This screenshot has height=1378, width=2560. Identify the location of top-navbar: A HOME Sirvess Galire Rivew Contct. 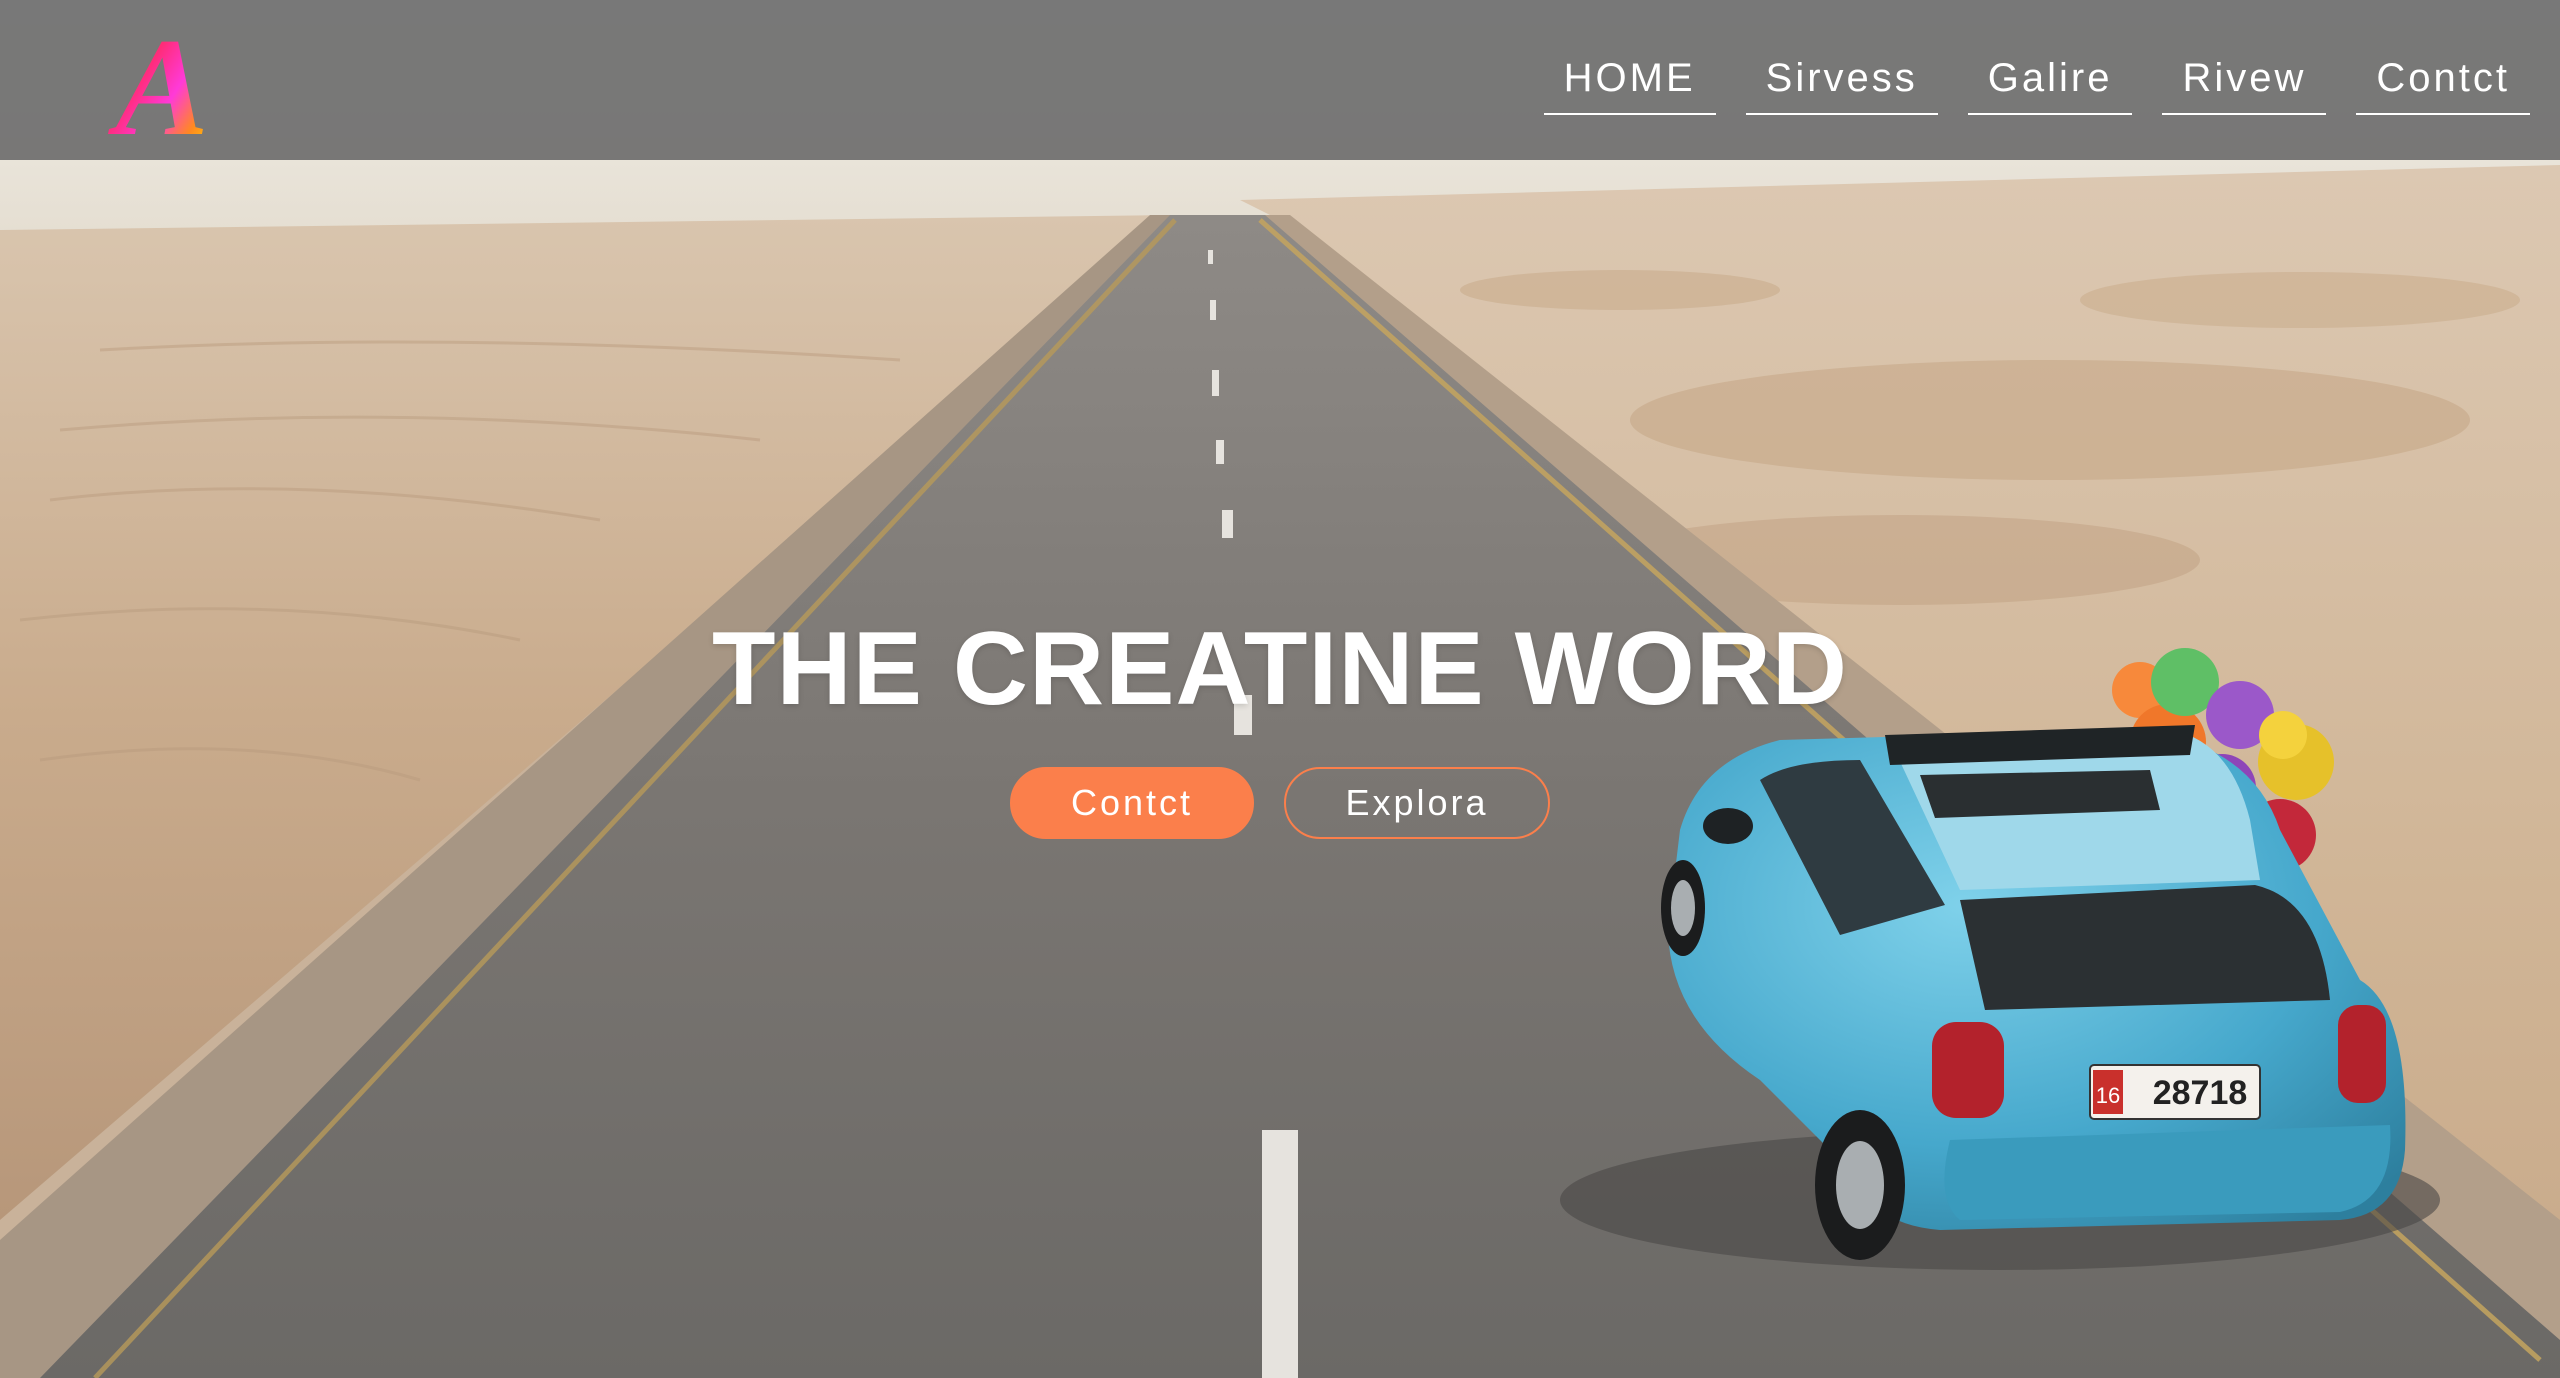
(1280, 80).